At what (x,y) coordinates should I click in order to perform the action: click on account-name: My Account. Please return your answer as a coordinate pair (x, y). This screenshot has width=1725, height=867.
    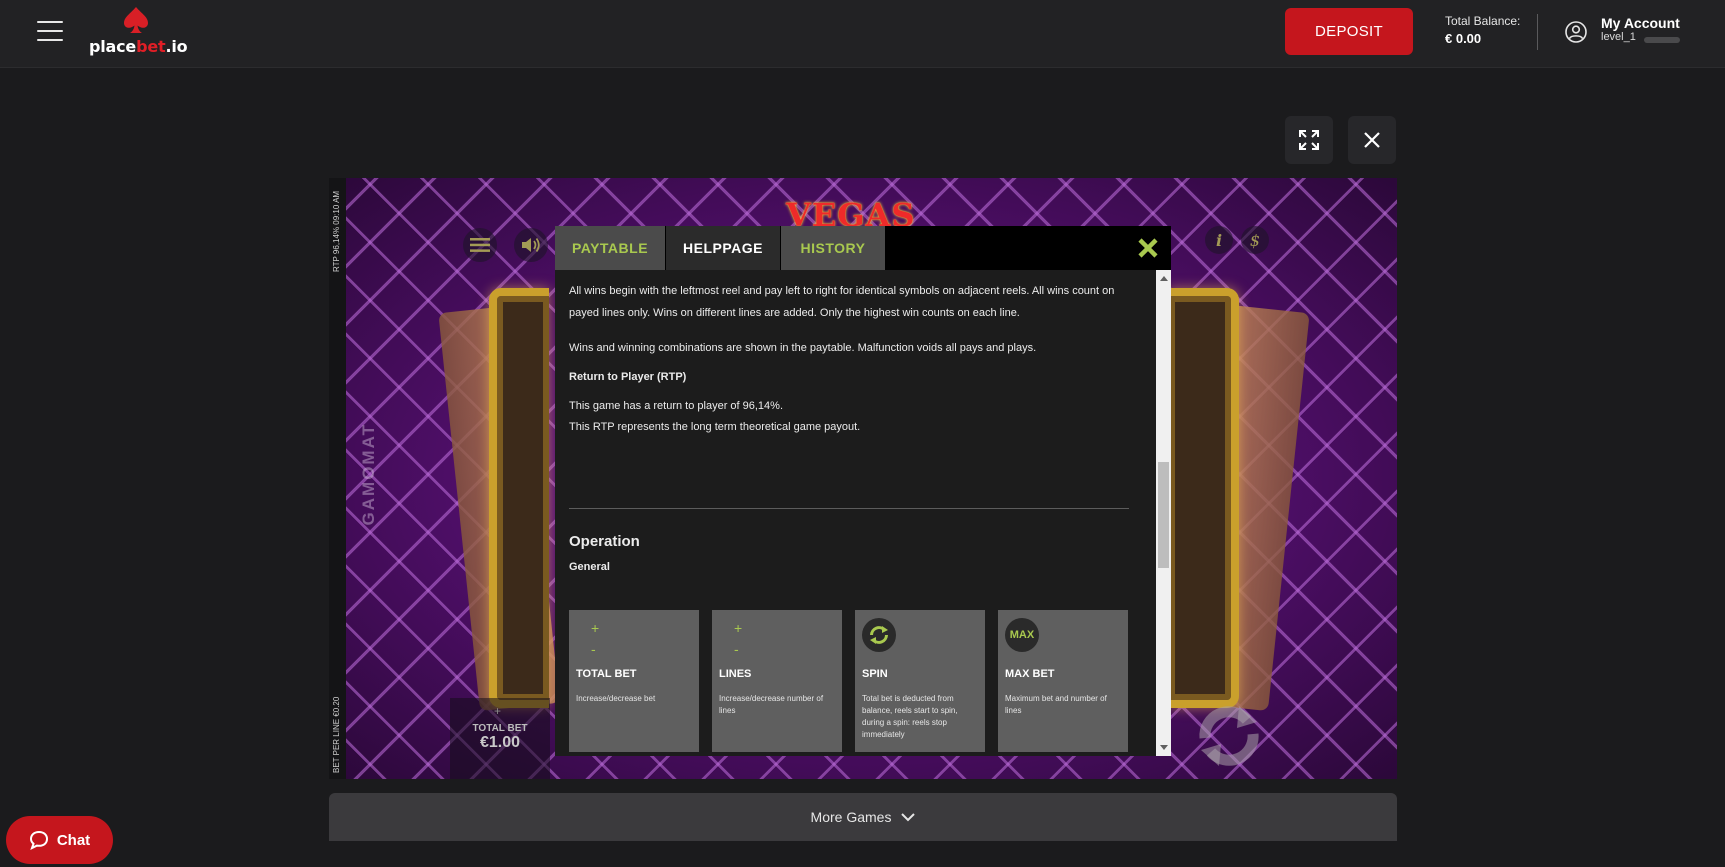
    Looking at the image, I should click on (1640, 23).